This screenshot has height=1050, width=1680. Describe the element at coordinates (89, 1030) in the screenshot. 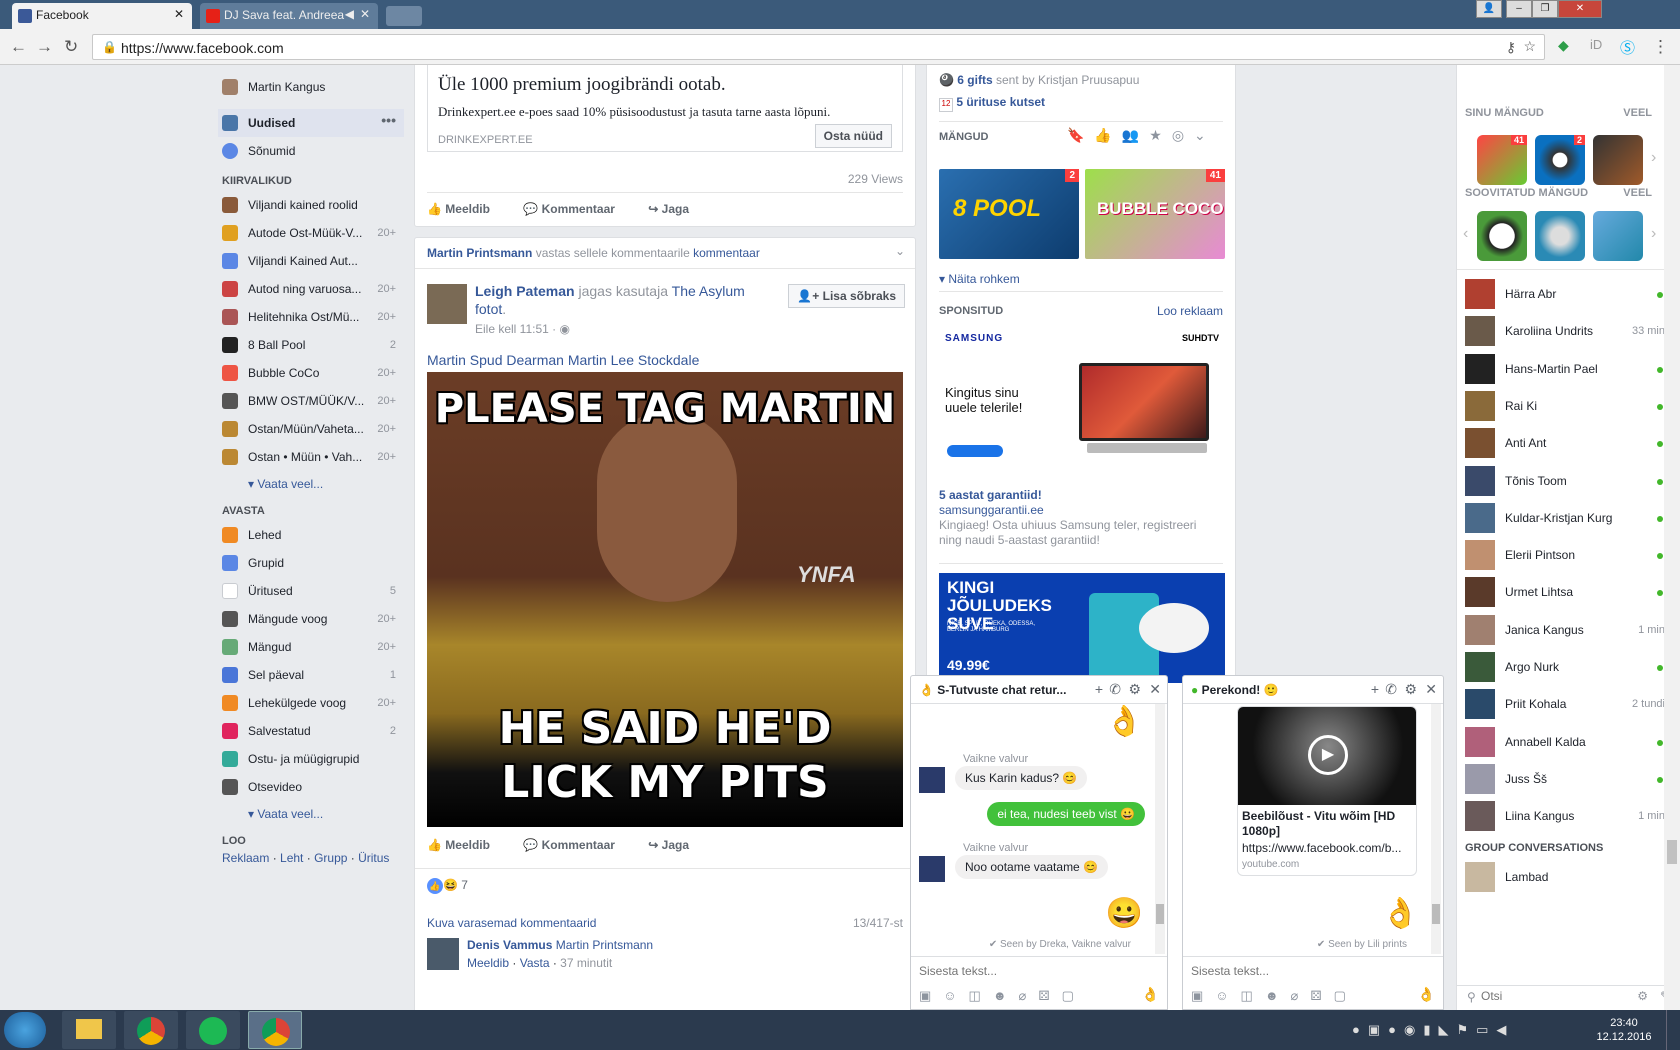

I see `taskbar-explorer` at that location.